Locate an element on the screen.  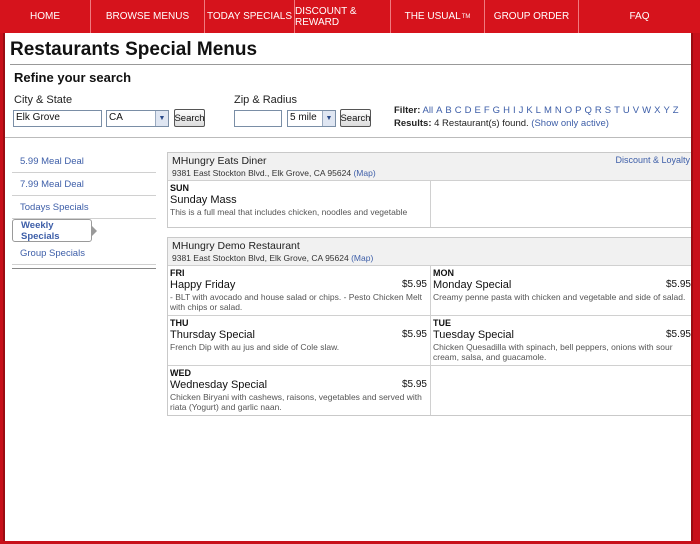
sidebar-item-7-99-meal-deal: 7.99 Meal Deal is located at coordinates (84, 184).